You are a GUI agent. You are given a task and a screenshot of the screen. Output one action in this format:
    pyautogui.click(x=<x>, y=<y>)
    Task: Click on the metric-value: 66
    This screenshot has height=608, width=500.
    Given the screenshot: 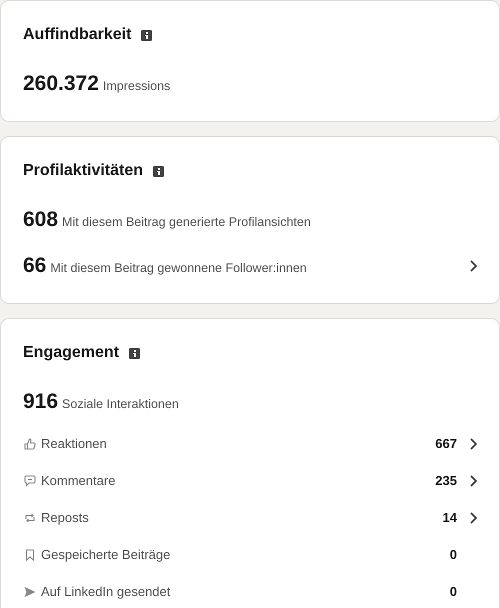 What is the action you would take?
    pyautogui.click(x=34, y=266)
    